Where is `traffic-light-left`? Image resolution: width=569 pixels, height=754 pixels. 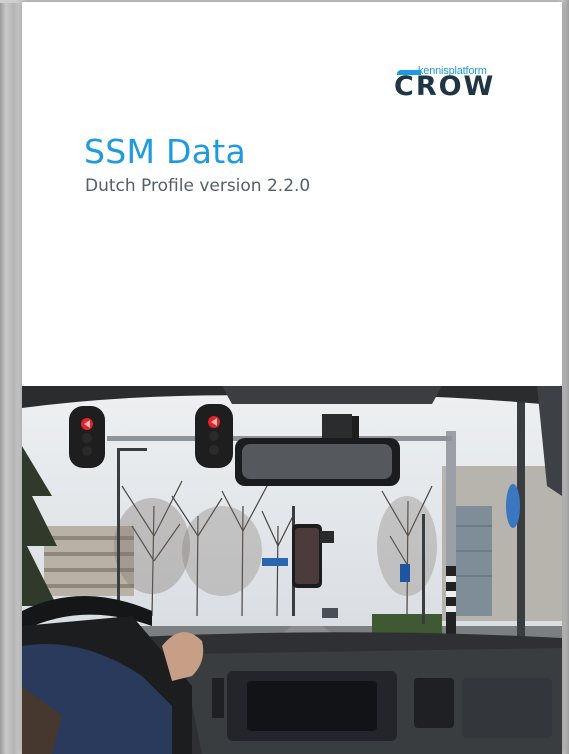 traffic-light-left is located at coordinates (87, 437).